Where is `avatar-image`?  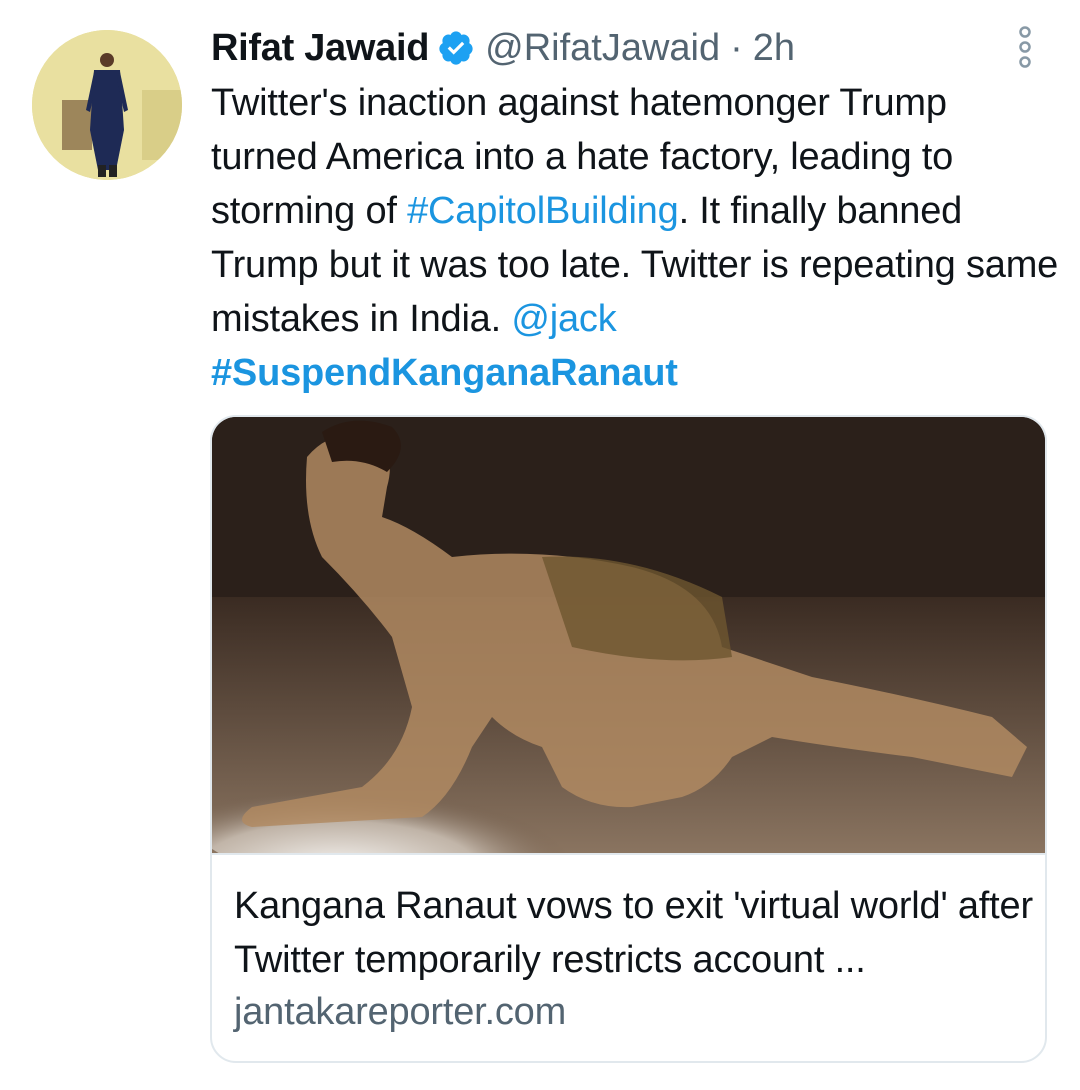 avatar-image is located at coordinates (107, 105).